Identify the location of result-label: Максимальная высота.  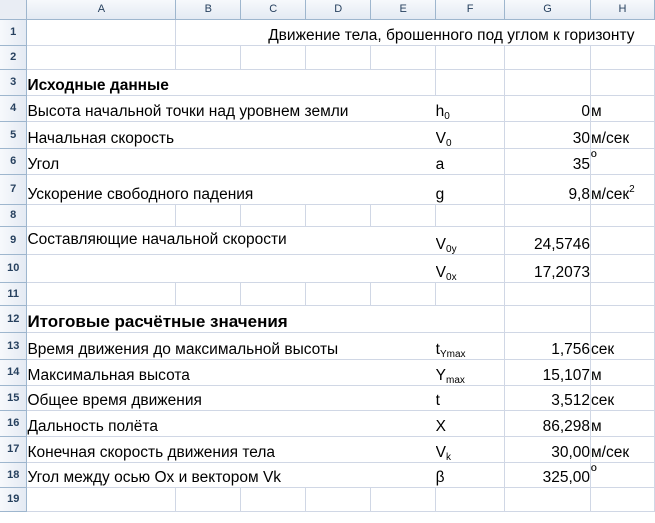
(231, 372).